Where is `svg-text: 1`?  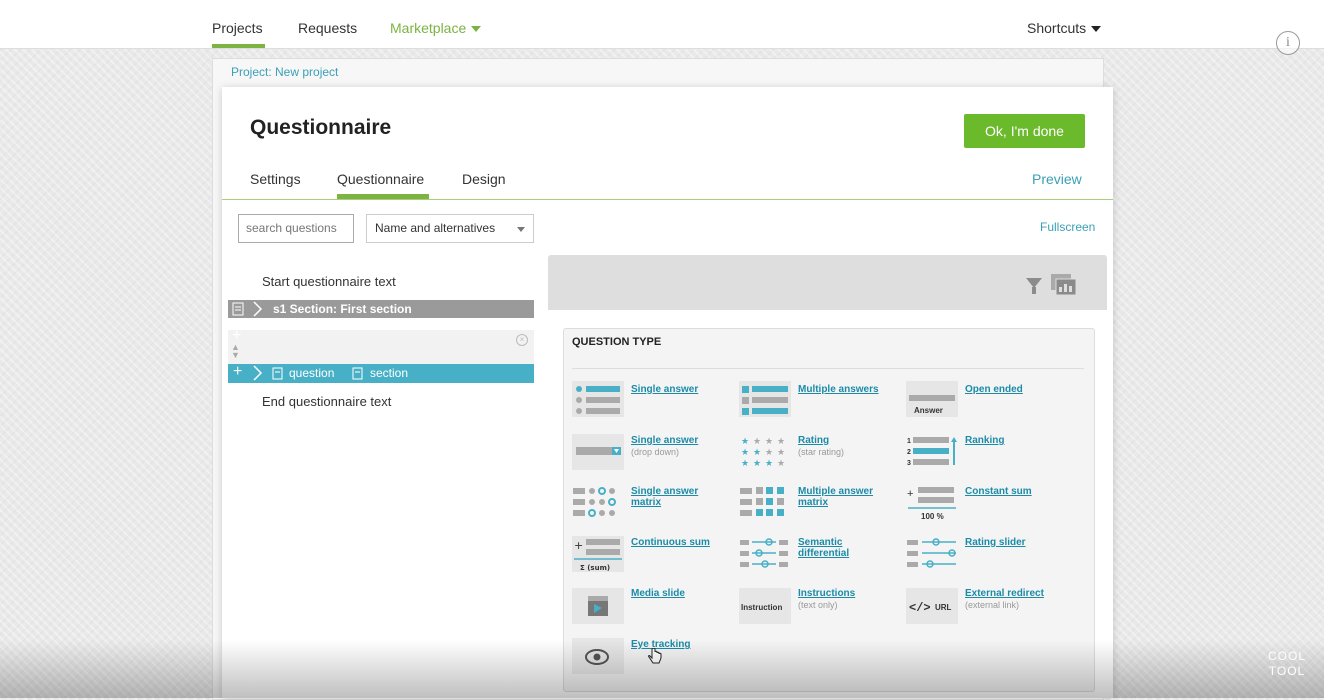 svg-text: 1 is located at coordinates (909, 441).